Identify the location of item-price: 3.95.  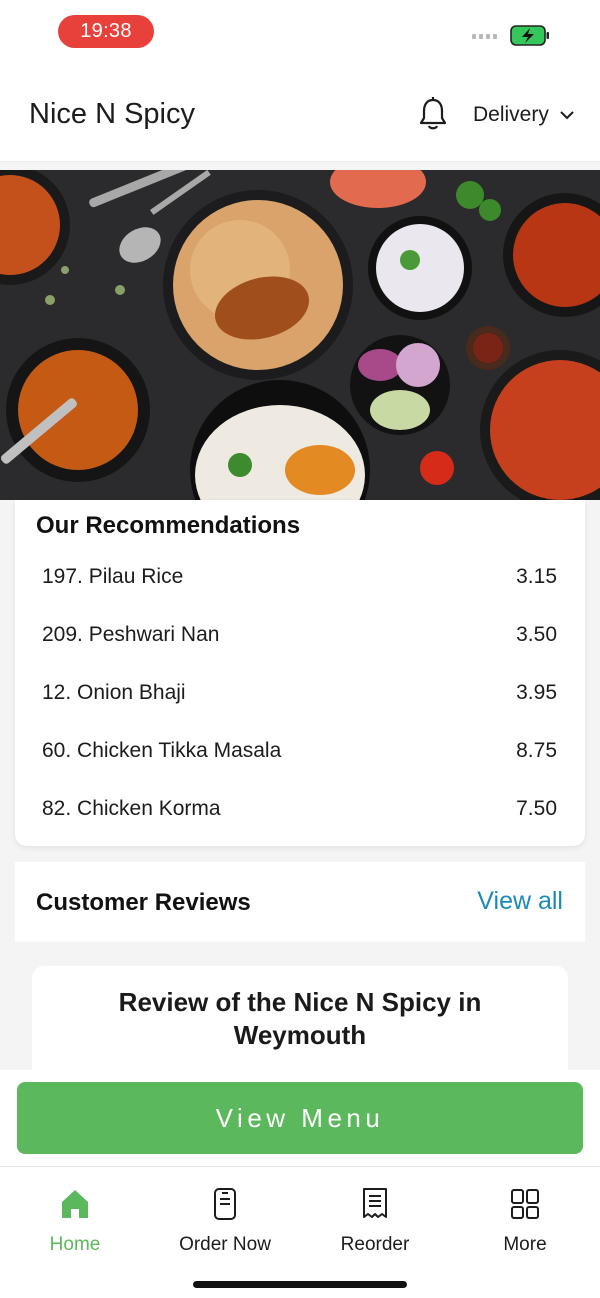
(536, 692).